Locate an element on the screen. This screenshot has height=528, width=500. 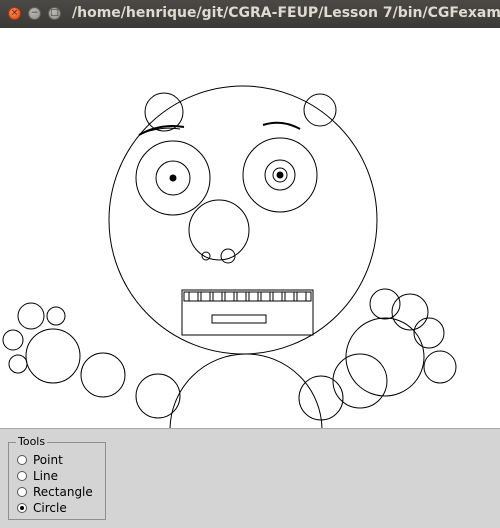
right-nostril is located at coordinates (228, 256).